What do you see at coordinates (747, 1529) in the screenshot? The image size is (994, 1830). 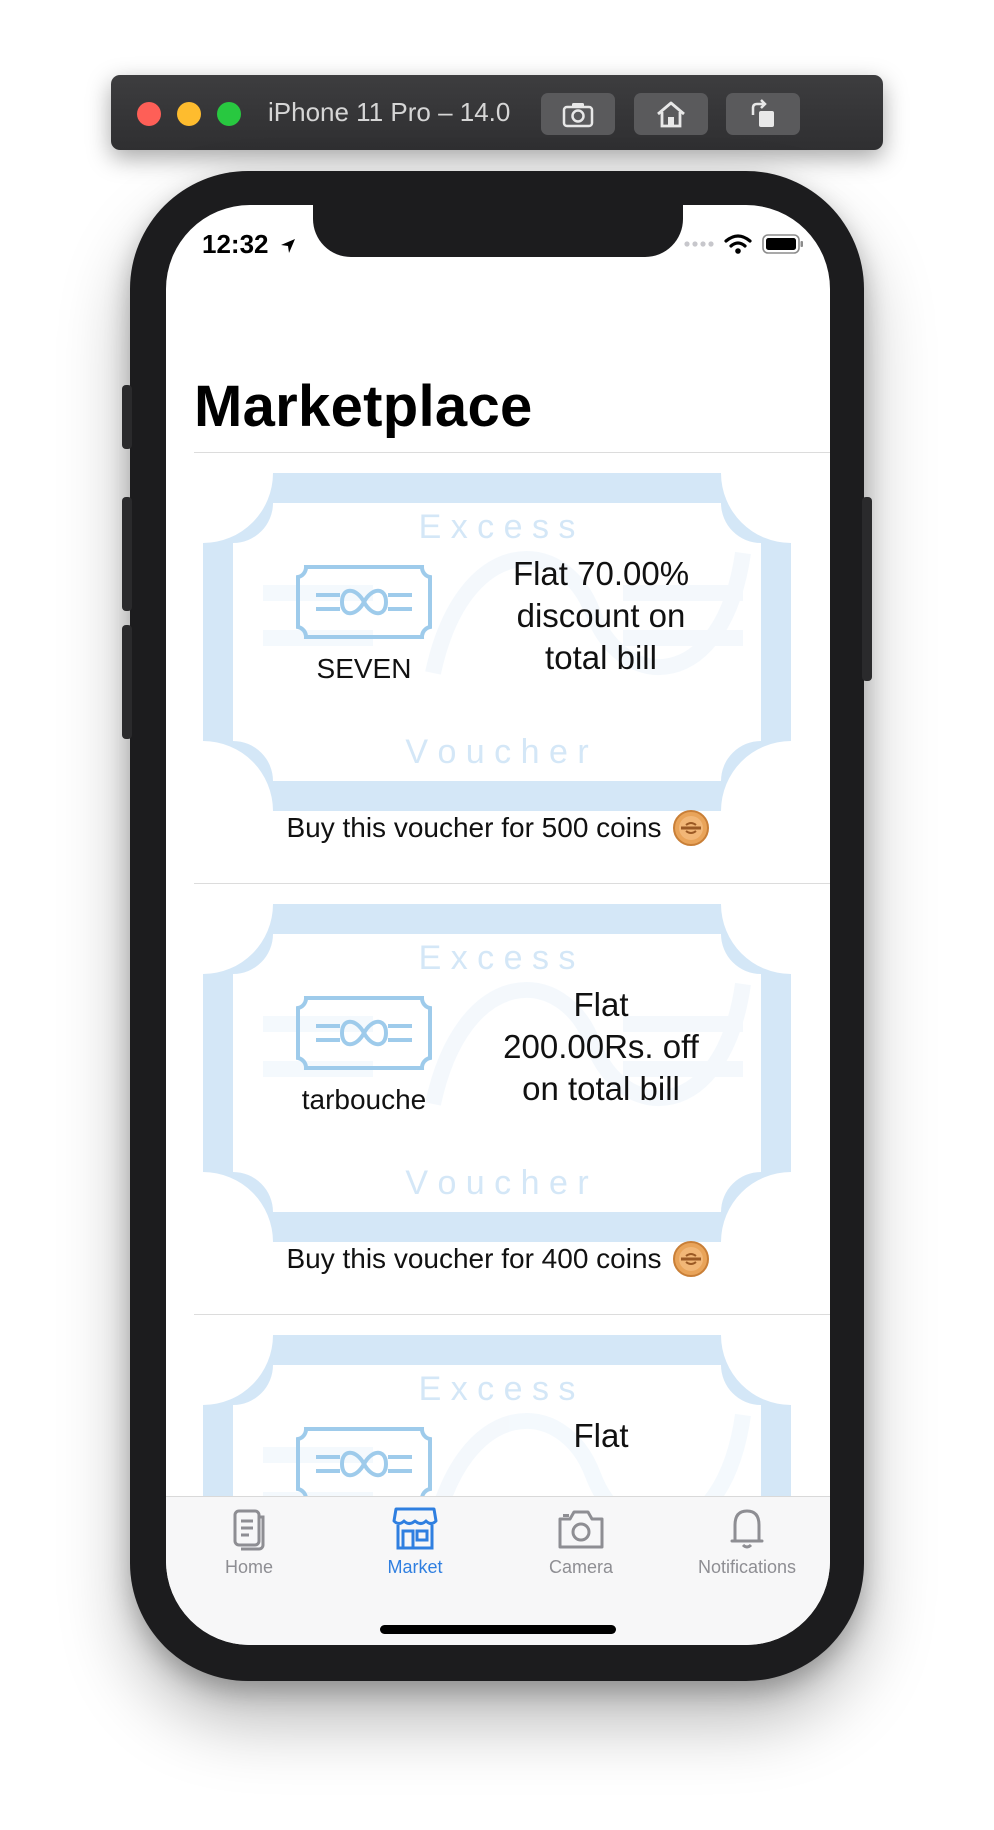 I see `bell-icon` at bounding box center [747, 1529].